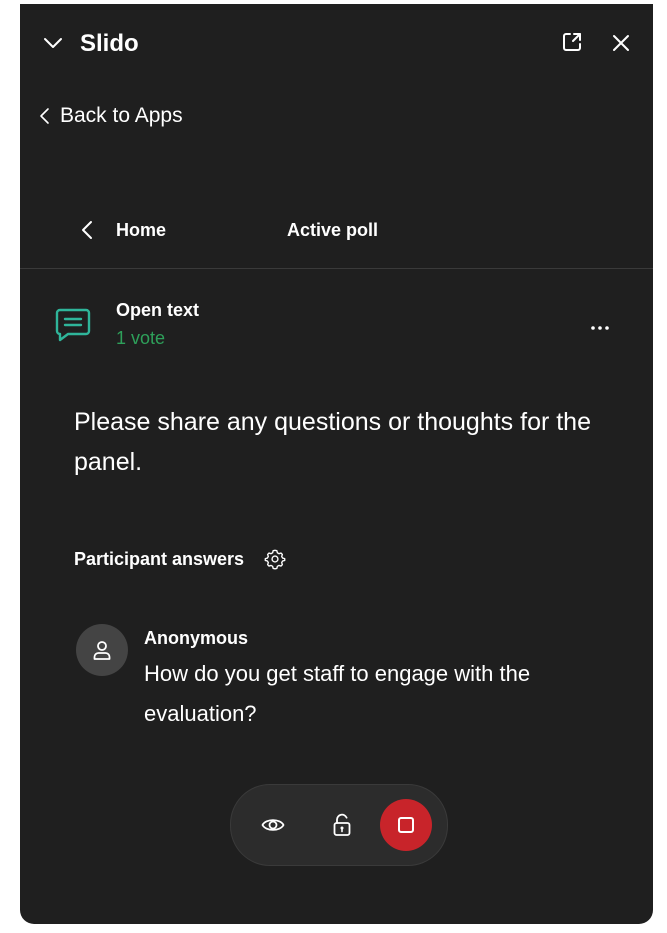 This screenshot has height=933, width=667. What do you see at coordinates (159, 558) in the screenshot?
I see `participant-answers-label: Participant answers` at bounding box center [159, 558].